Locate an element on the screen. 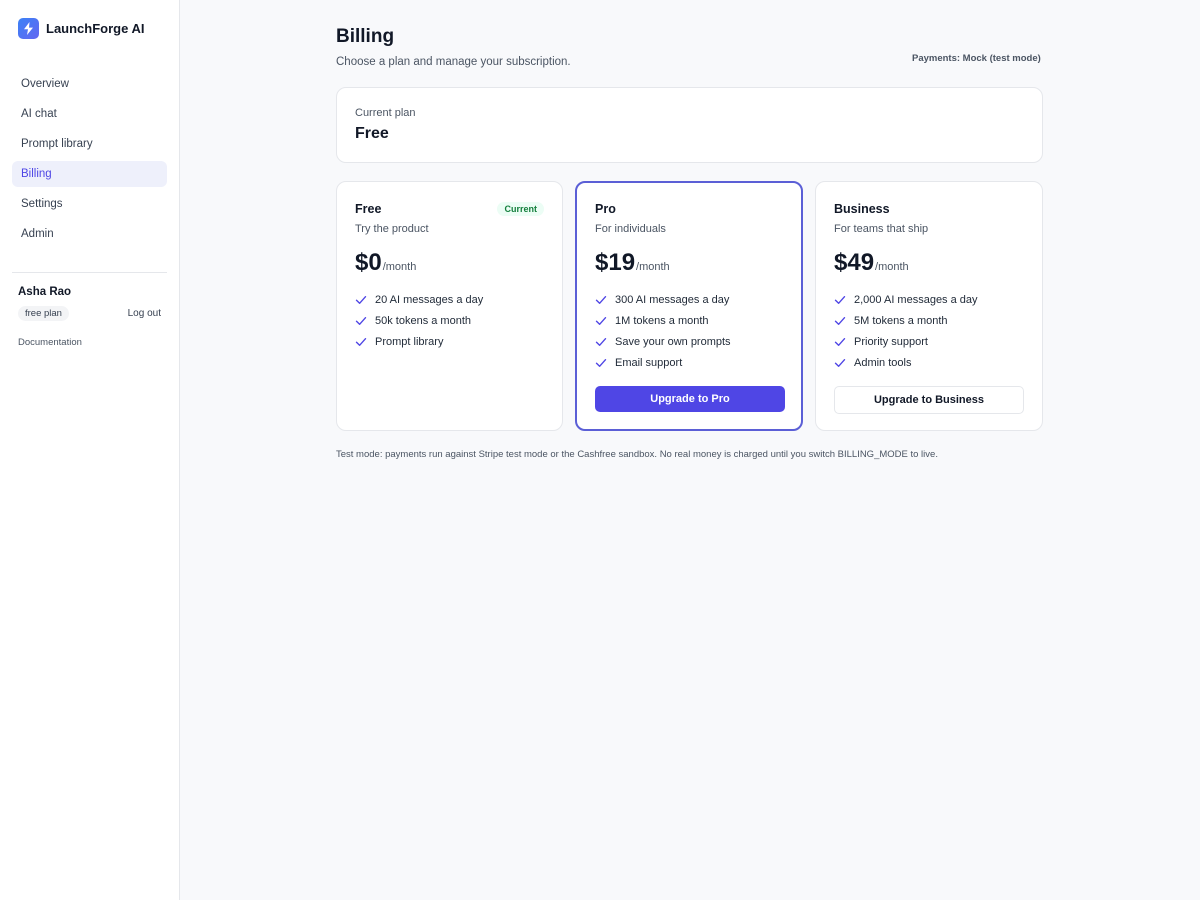 The image size is (1200, 900). page-title: Billing is located at coordinates (365, 36).